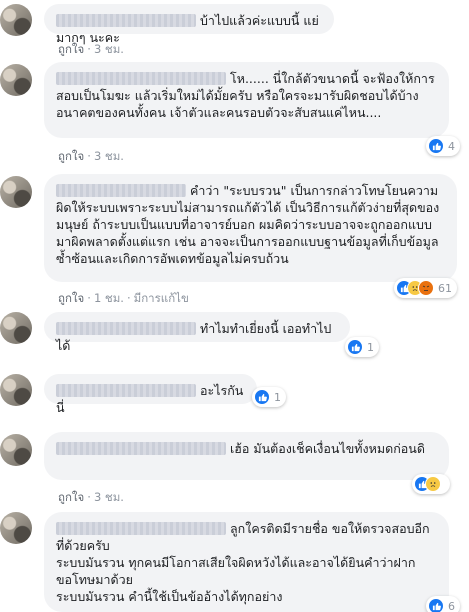 The width and height of the screenshot is (469, 612). I want to click on comment-bubble: อะไรกันนี่, so click(150, 394).